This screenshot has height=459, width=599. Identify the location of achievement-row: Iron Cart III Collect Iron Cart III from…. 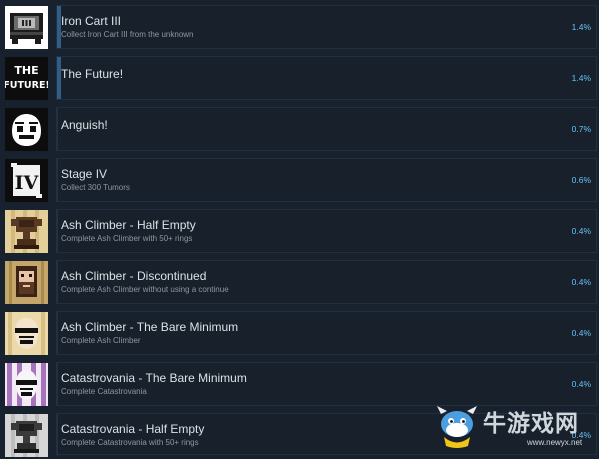
(299, 27).